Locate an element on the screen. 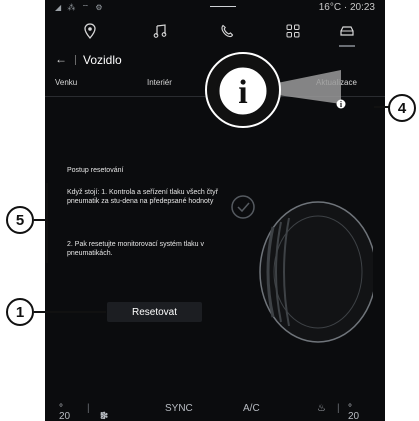 Image resolution: width=419 pixels, height=421 pixels. nav-apps is located at coordinates (293, 31).